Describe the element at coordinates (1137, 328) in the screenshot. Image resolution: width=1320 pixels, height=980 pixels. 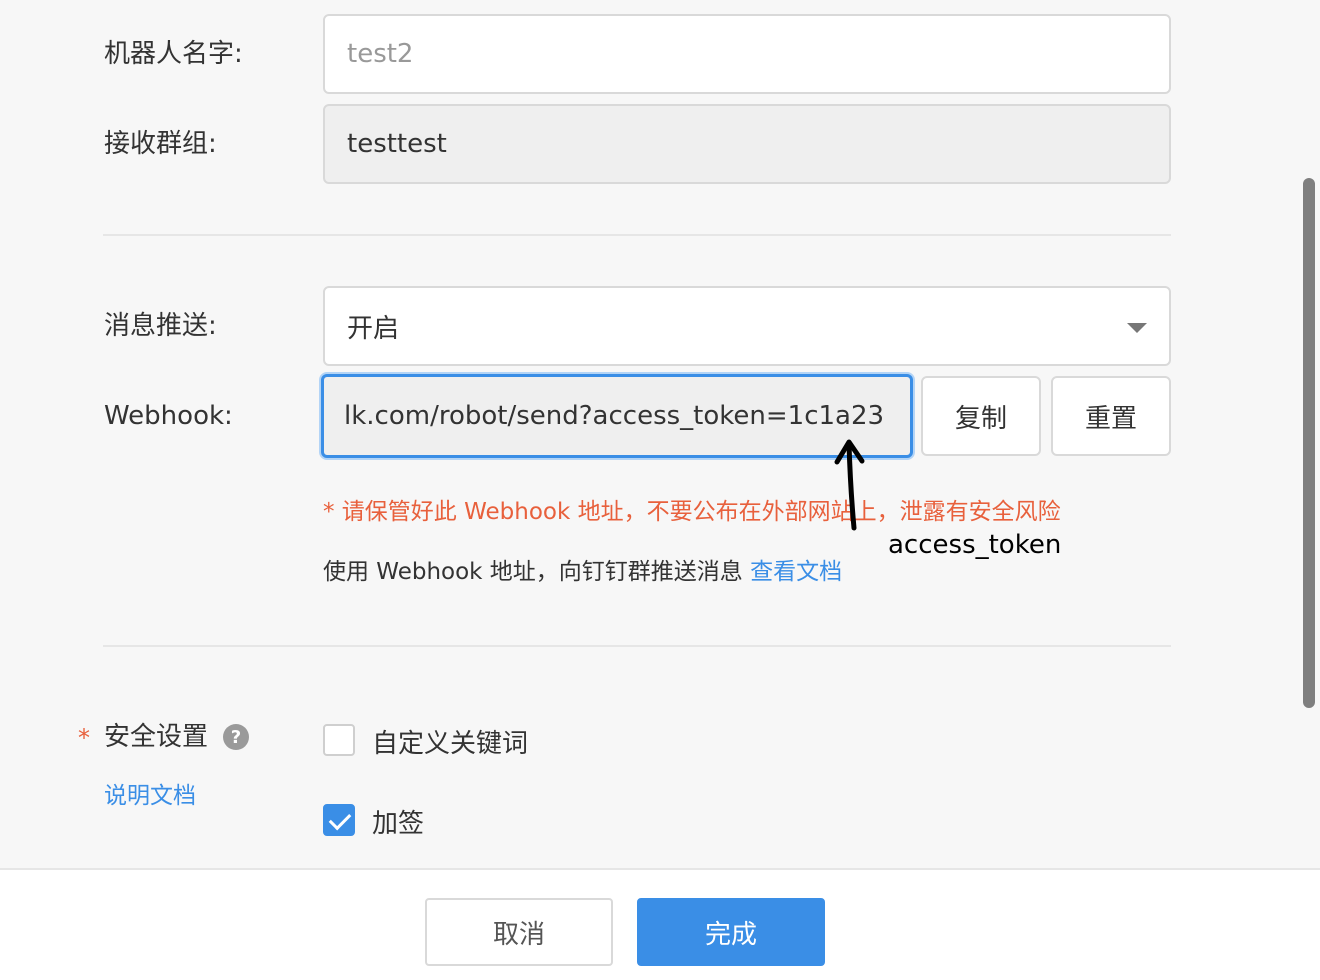
I see `chevron-down-icon` at that location.